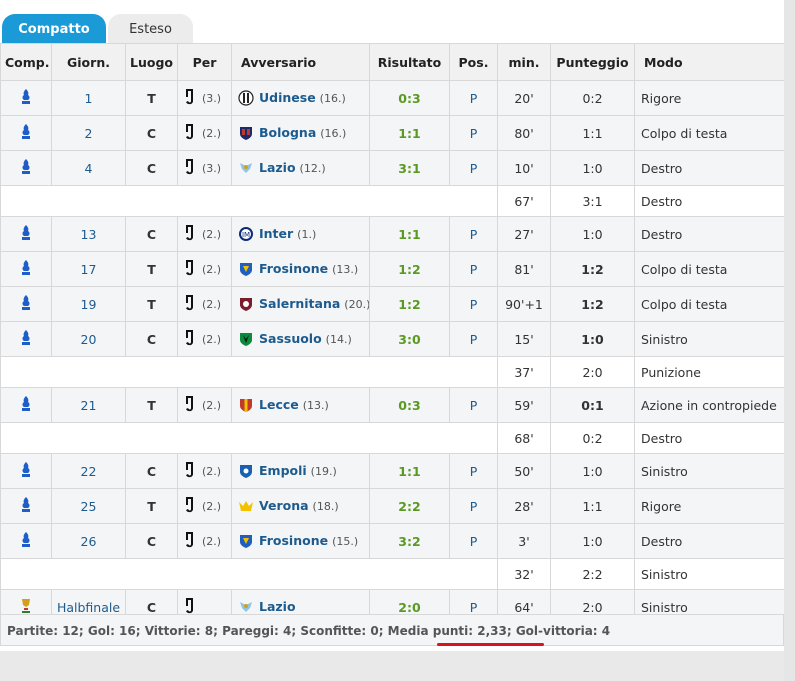 This screenshot has width=795, height=681. I want to click on opponent-name-link: Bologna, so click(287, 132).